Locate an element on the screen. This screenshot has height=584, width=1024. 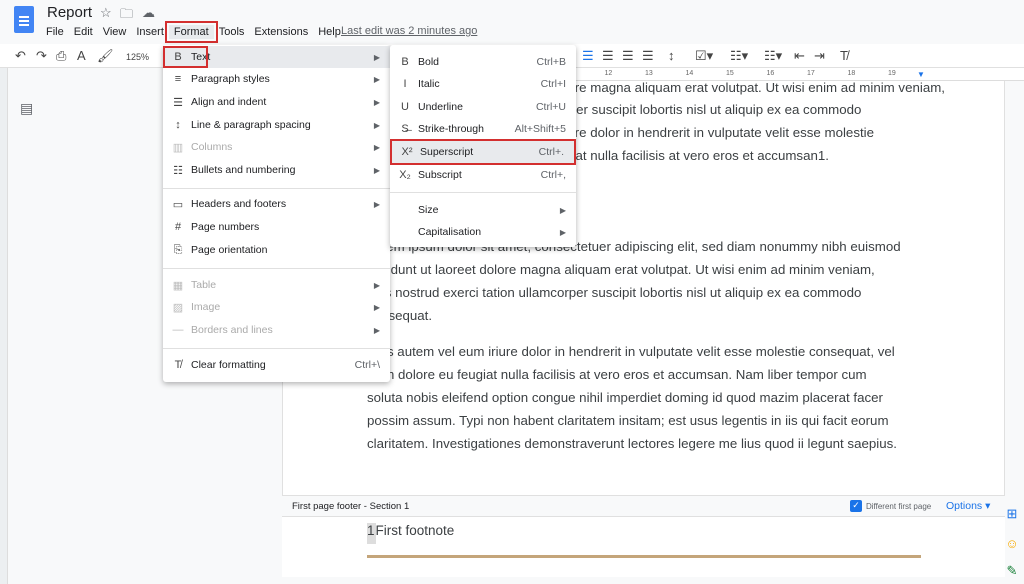
format-menu-item-page-orientation: ⎘ Page orientation is located at coordinates (276, 250).